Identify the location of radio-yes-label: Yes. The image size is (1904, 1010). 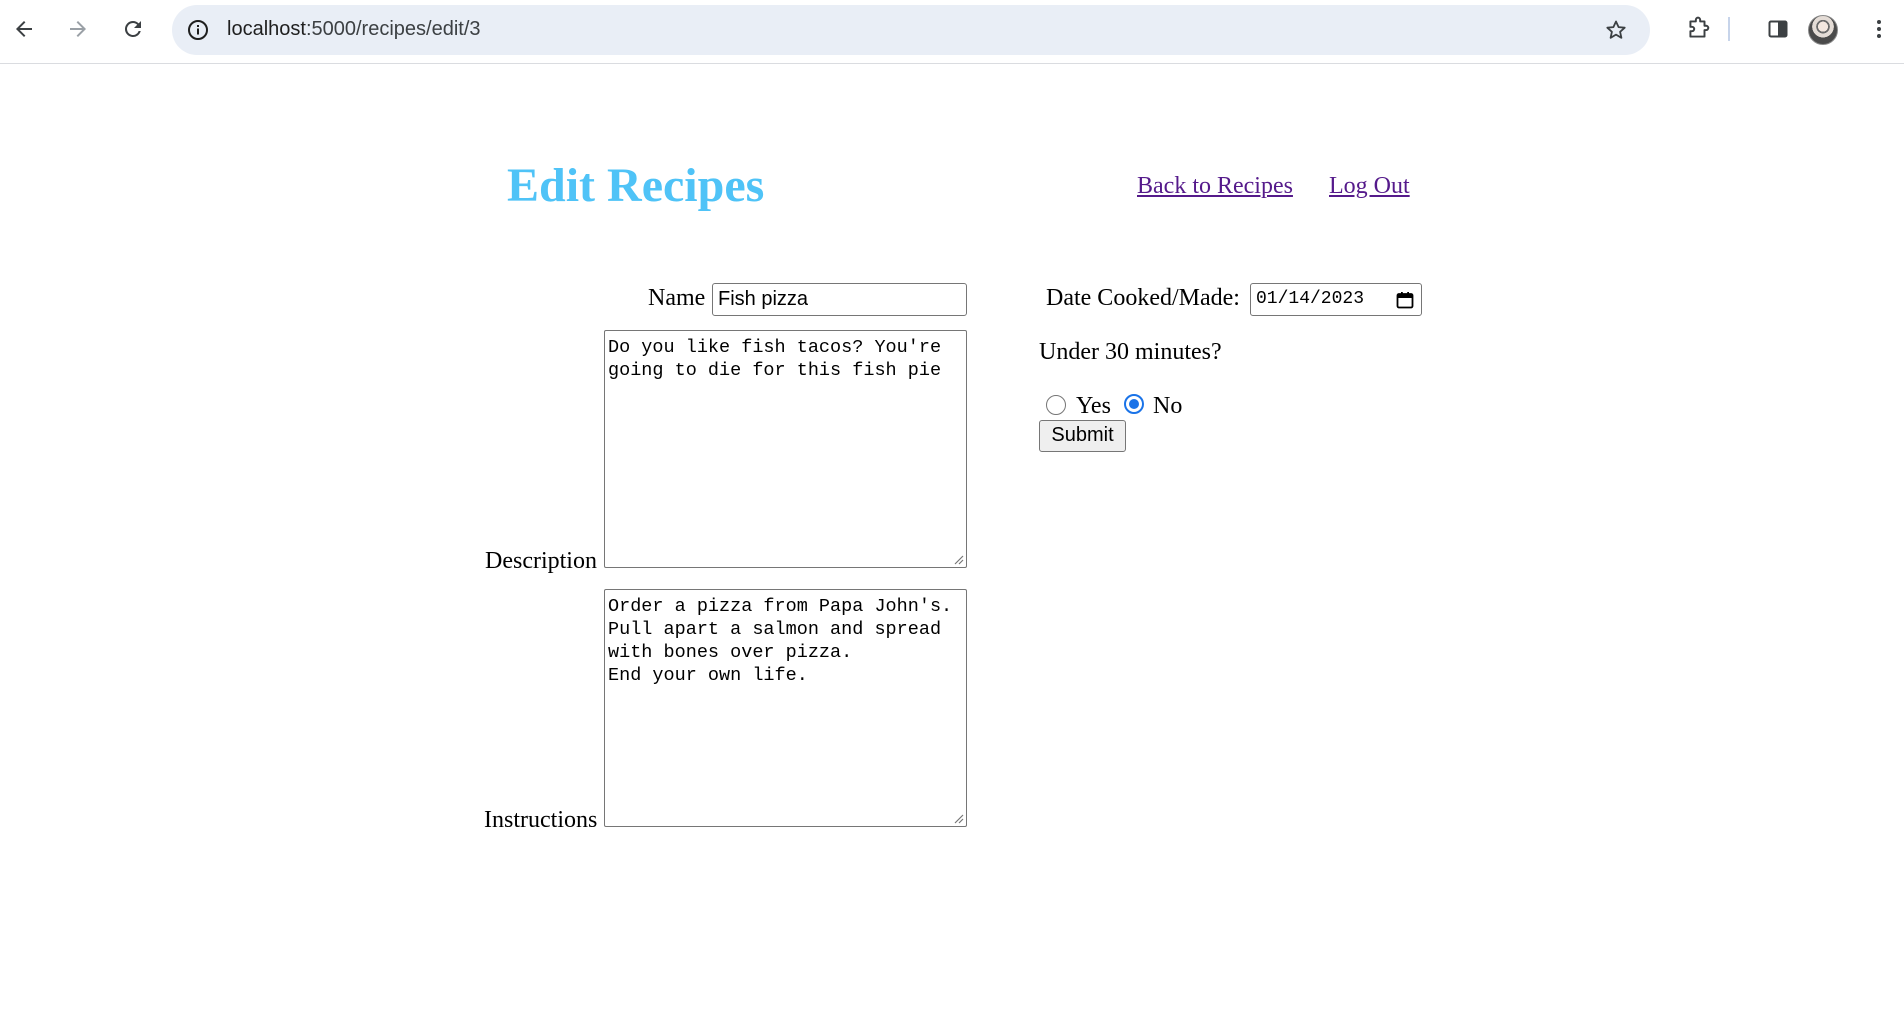
(1093, 406).